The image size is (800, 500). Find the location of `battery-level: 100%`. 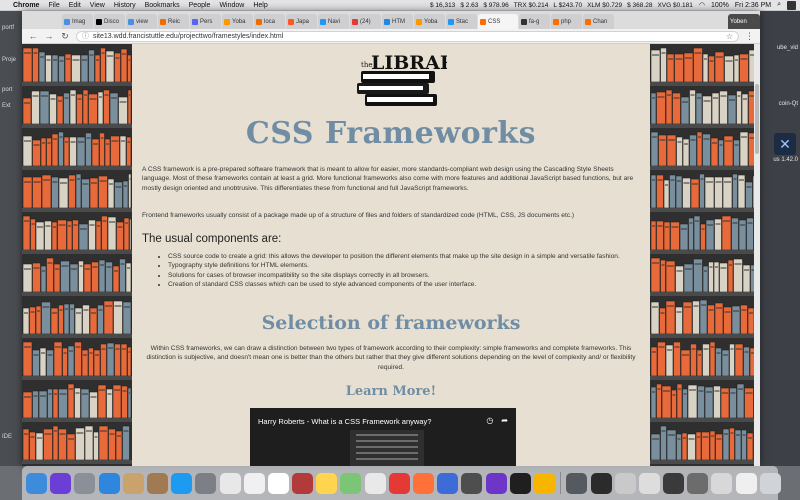

battery-level: 100% is located at coordinates (720, 5).